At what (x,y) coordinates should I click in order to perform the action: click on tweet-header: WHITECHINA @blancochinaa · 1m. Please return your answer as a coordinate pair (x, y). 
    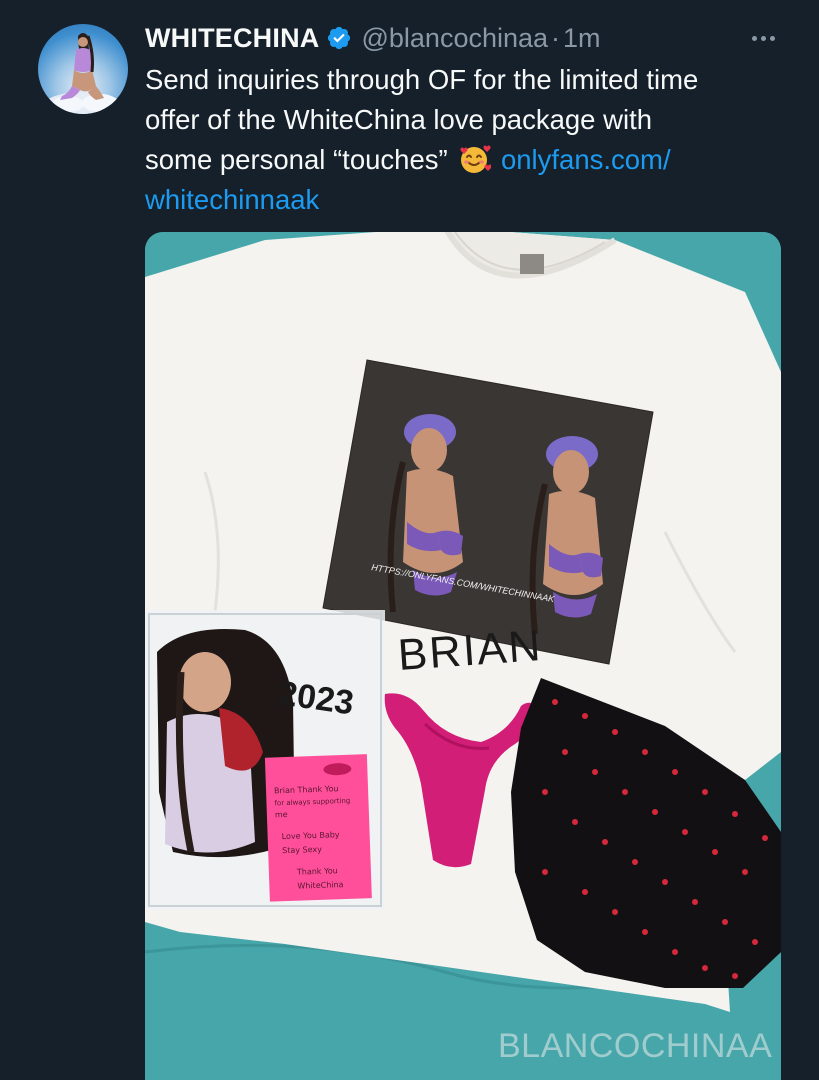
    Looking at the image, I should click on (373, 38).